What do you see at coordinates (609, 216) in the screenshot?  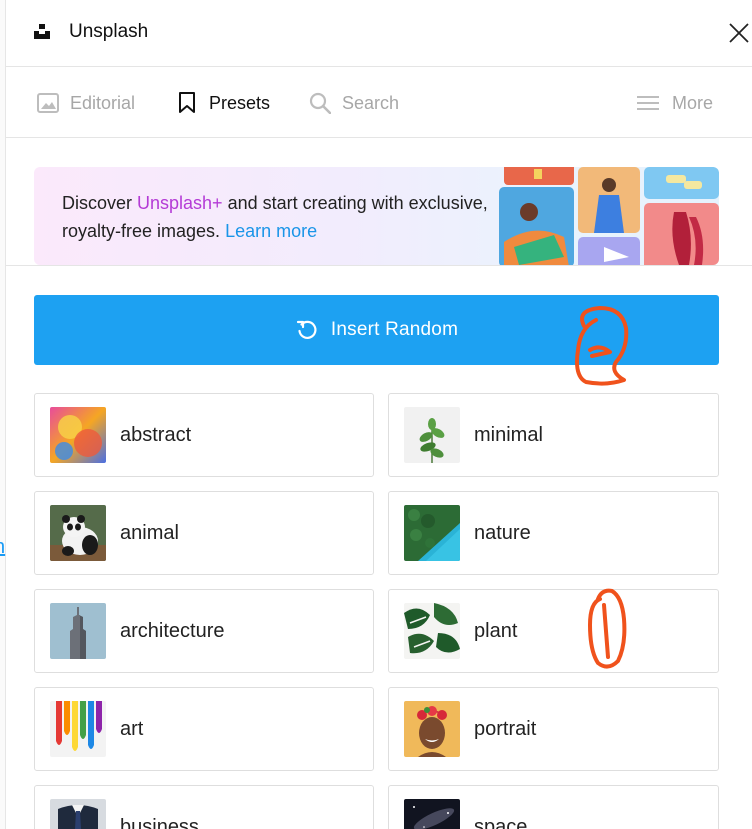 I see `banner-image-collage` at bounding box center [609, 216].